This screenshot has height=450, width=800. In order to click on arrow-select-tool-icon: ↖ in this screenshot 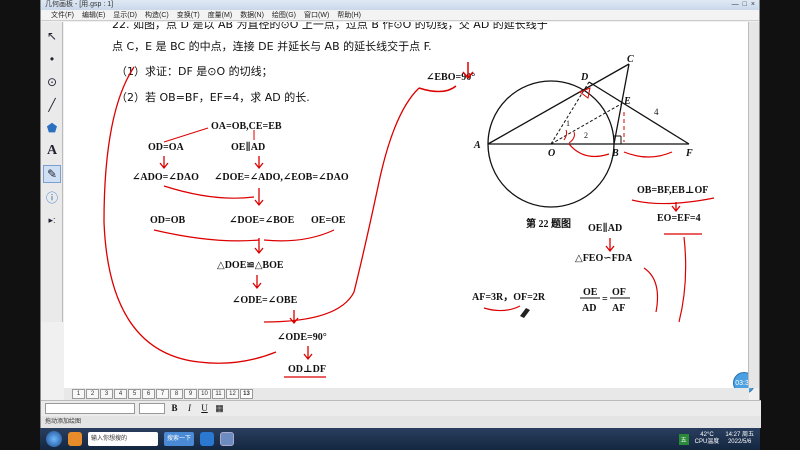, I will do `click(52, 36)`.